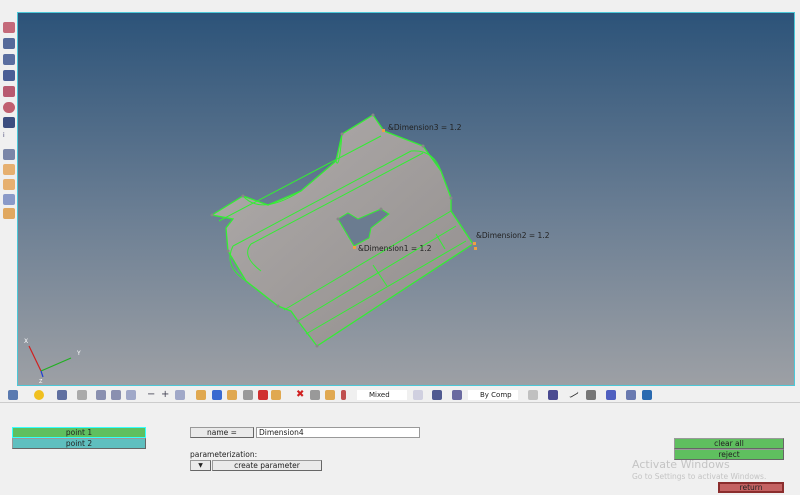 Image resolution: width=800 pixels, height=495 pixels. Describe the element at coordinates (39, 395) in the screenshot. I see `star-icon` at that location.